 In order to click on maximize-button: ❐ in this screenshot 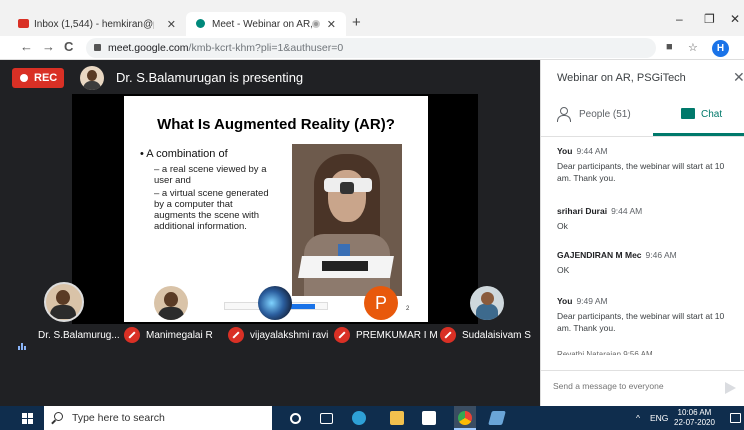, I will do `click(709, 19)`.